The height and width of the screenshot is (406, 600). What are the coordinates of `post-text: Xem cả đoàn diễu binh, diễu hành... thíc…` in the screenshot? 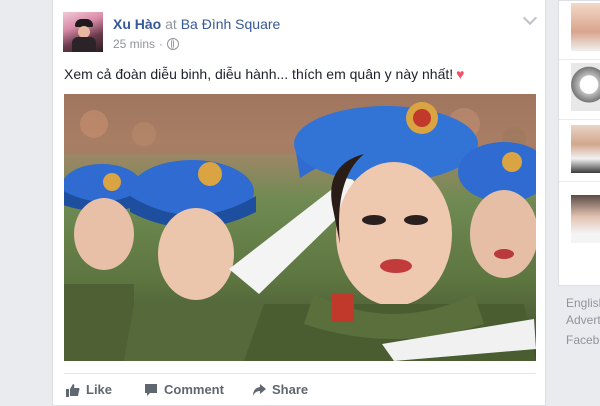 It's located at (264, 74).